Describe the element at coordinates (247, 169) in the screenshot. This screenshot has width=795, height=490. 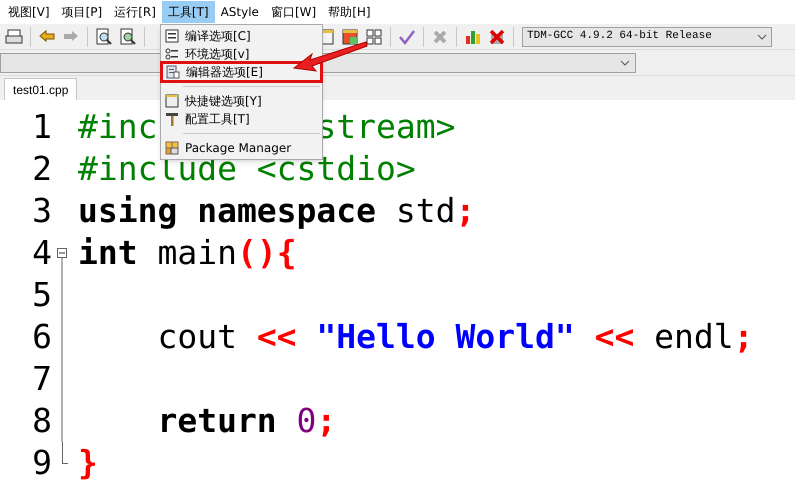
I see `code-token: #include <cstdio>` at that location.